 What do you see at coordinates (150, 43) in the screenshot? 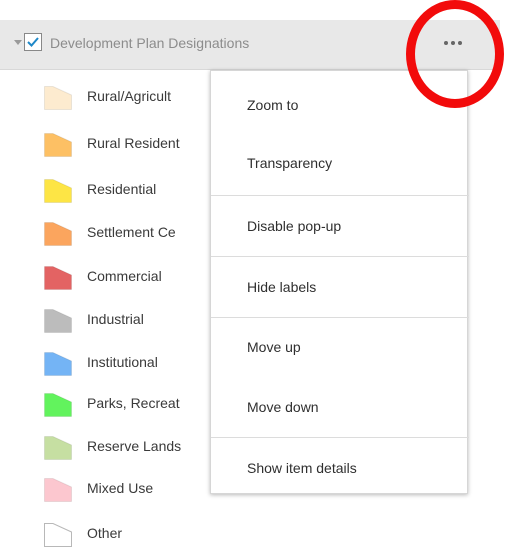
I see `layer-title: Development Plan Designations` at bounding box center [150, 43].